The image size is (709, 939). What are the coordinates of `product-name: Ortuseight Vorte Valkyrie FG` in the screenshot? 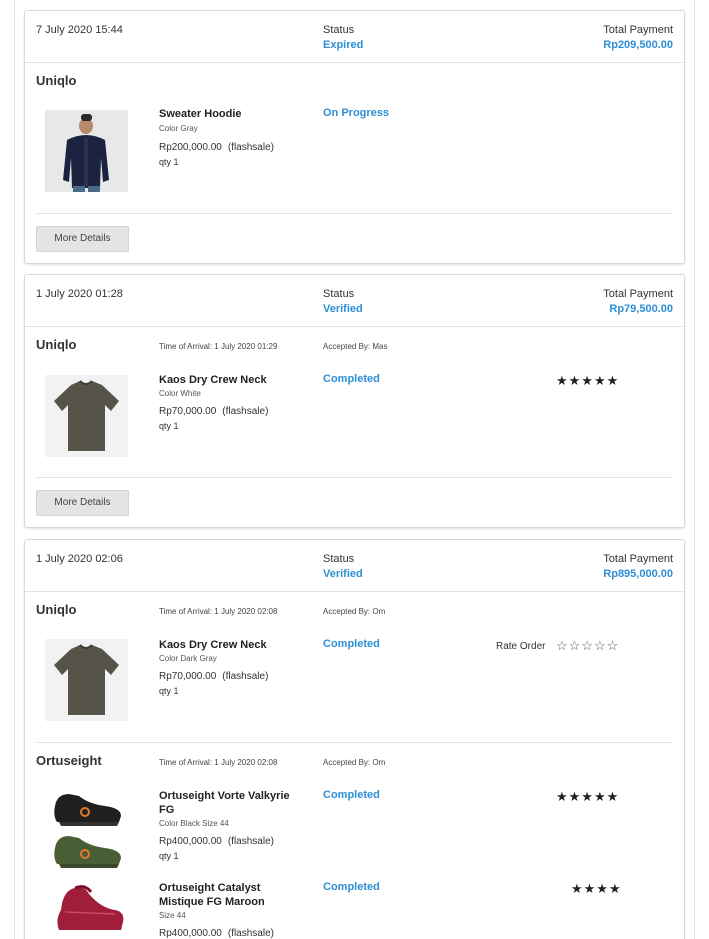 It's located at (229, 803).